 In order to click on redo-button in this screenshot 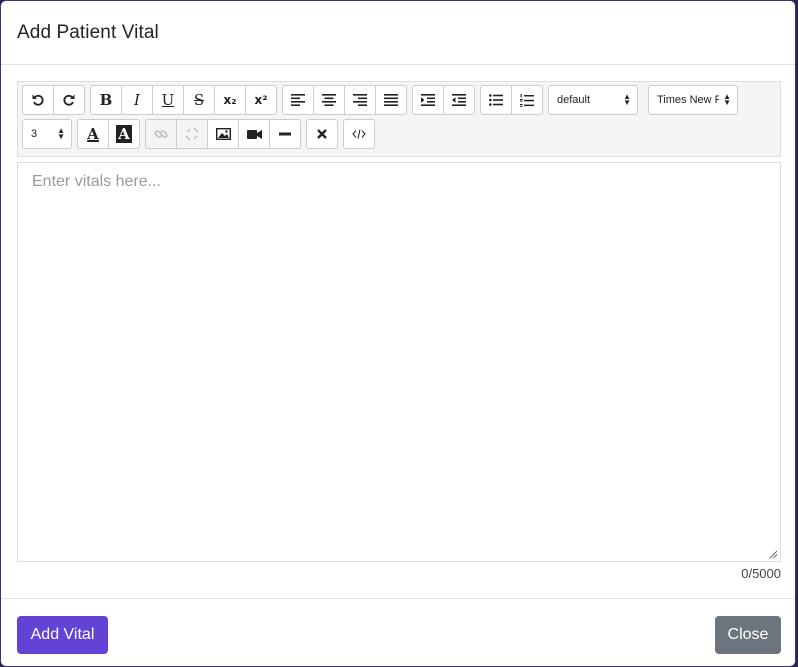, I will do `click(69, 100)`.